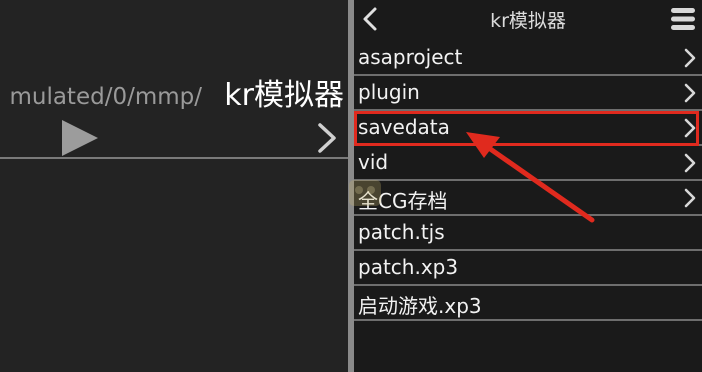  Describe the element at coordinates (389, 92) in the screenshot. I see `list-item-label: plugin` at that location.